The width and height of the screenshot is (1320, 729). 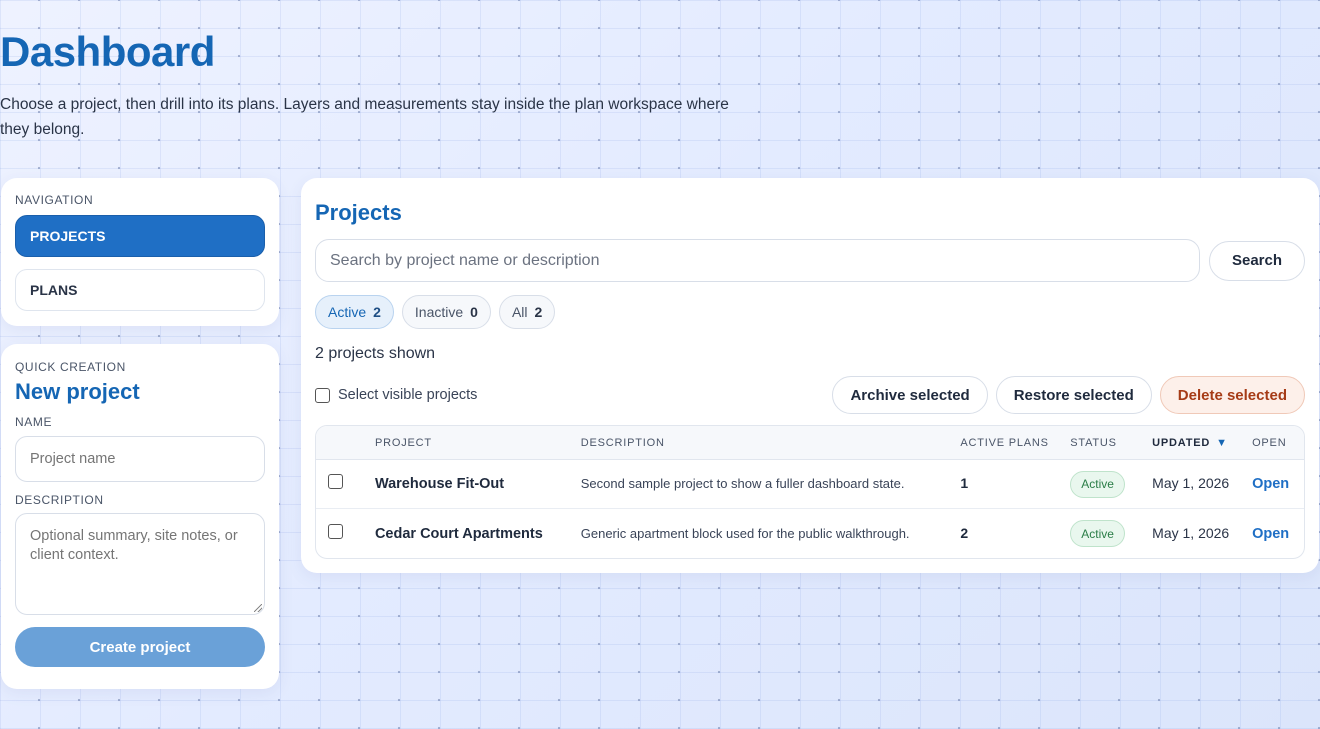 What do you see at coordinates (34, 422) in the screenshot?
I see `name-field-label: NAME` at bounding box center [34, 422].